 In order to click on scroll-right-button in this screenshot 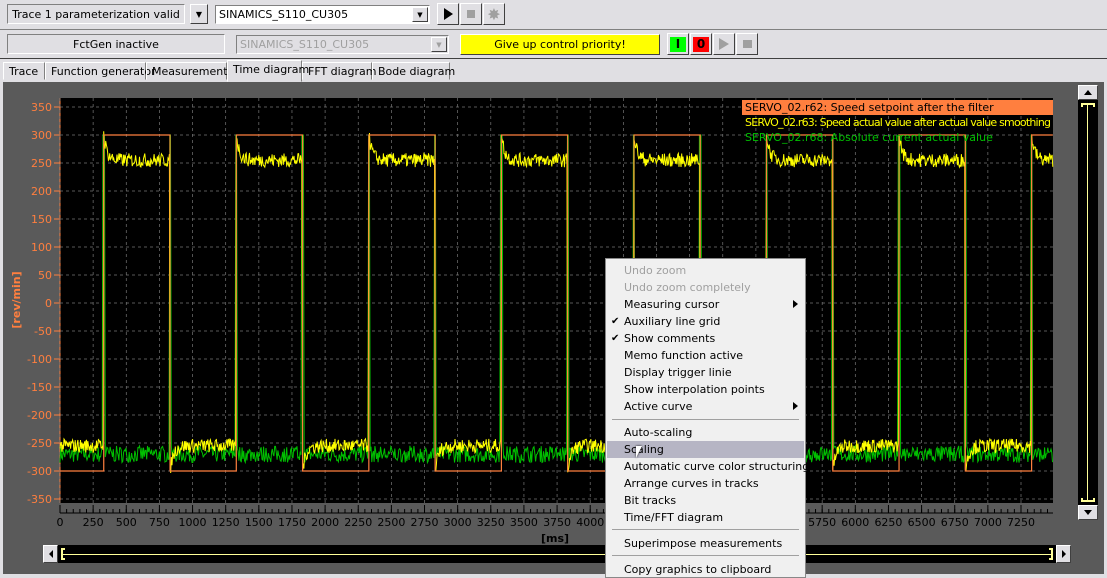, I will do `click(1063, 554)`.